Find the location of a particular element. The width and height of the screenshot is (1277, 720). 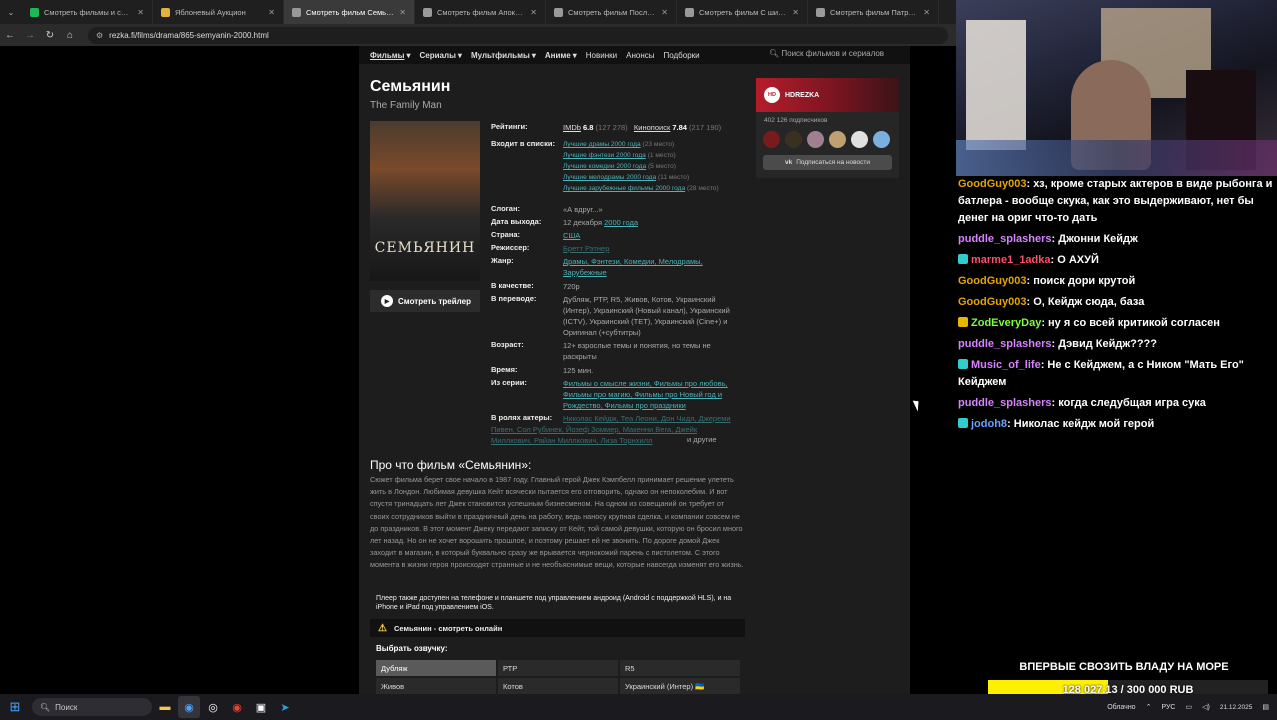

browser-tab: Смотреть фильм Апокалипсис ✕ is located at coordinates (480, 12).